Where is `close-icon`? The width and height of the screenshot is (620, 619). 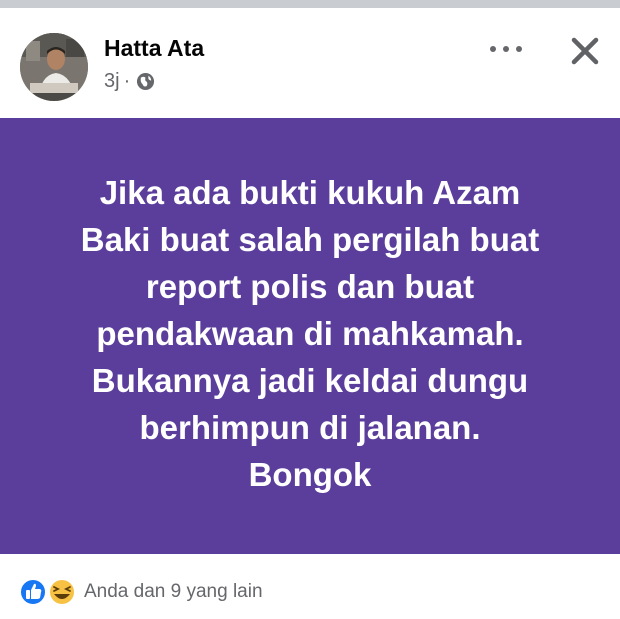 close-icon is located at coordinates (585, 51).